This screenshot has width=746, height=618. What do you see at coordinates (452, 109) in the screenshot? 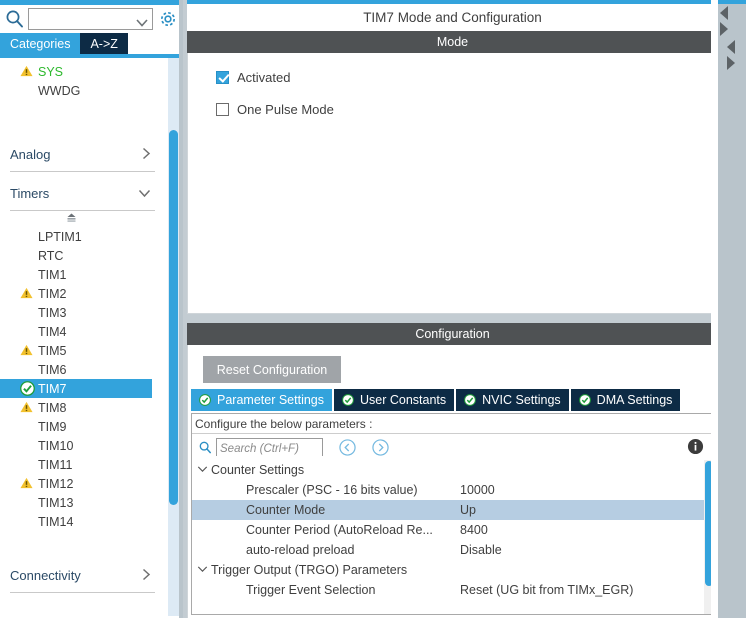
I see `checkbox-row-one-pulse-mode: One Pulse Mode` at bounding box center [452, 109].